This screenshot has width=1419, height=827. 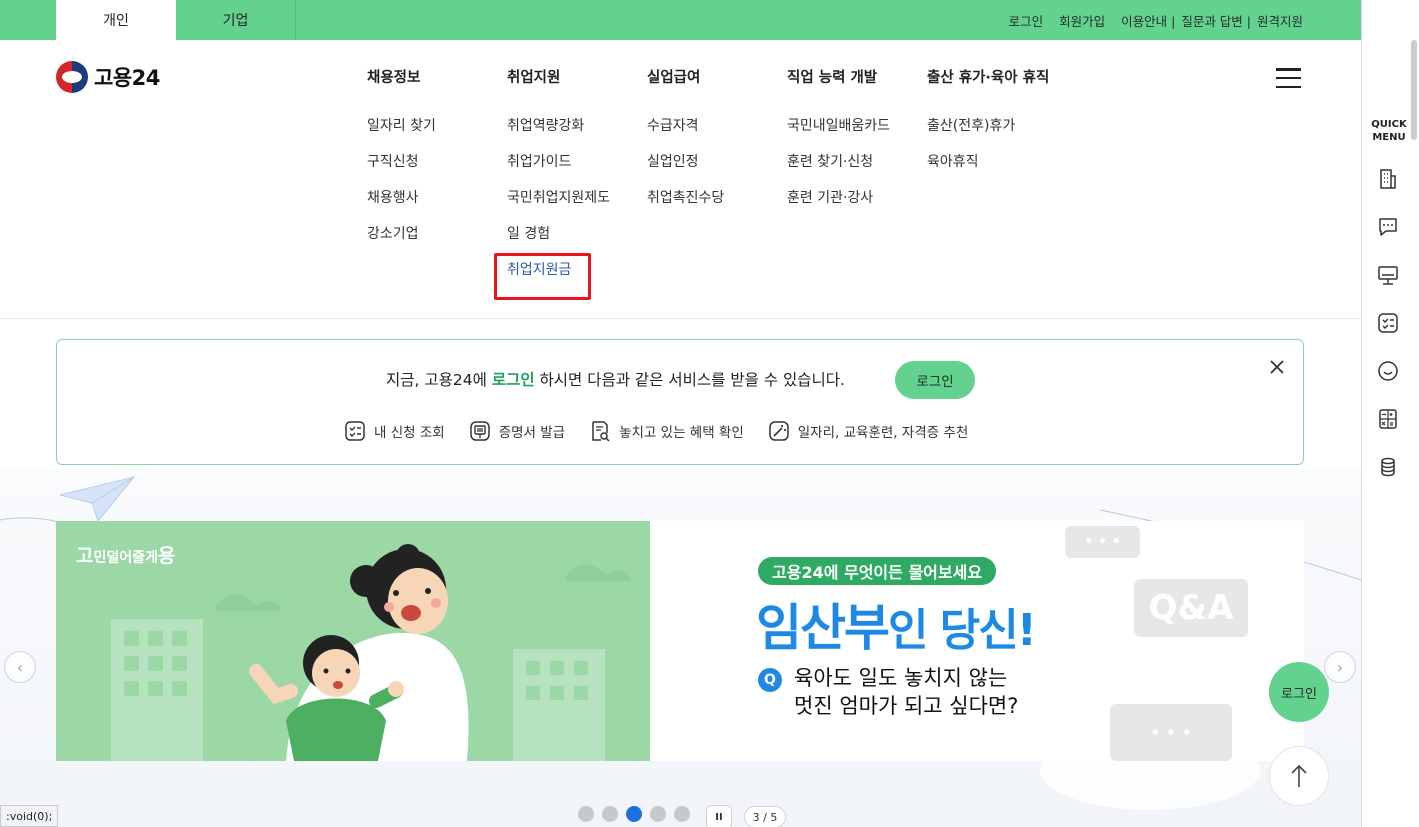 I want to click on quick-menu: QUICK MENU, so click(x=1390, y=413).